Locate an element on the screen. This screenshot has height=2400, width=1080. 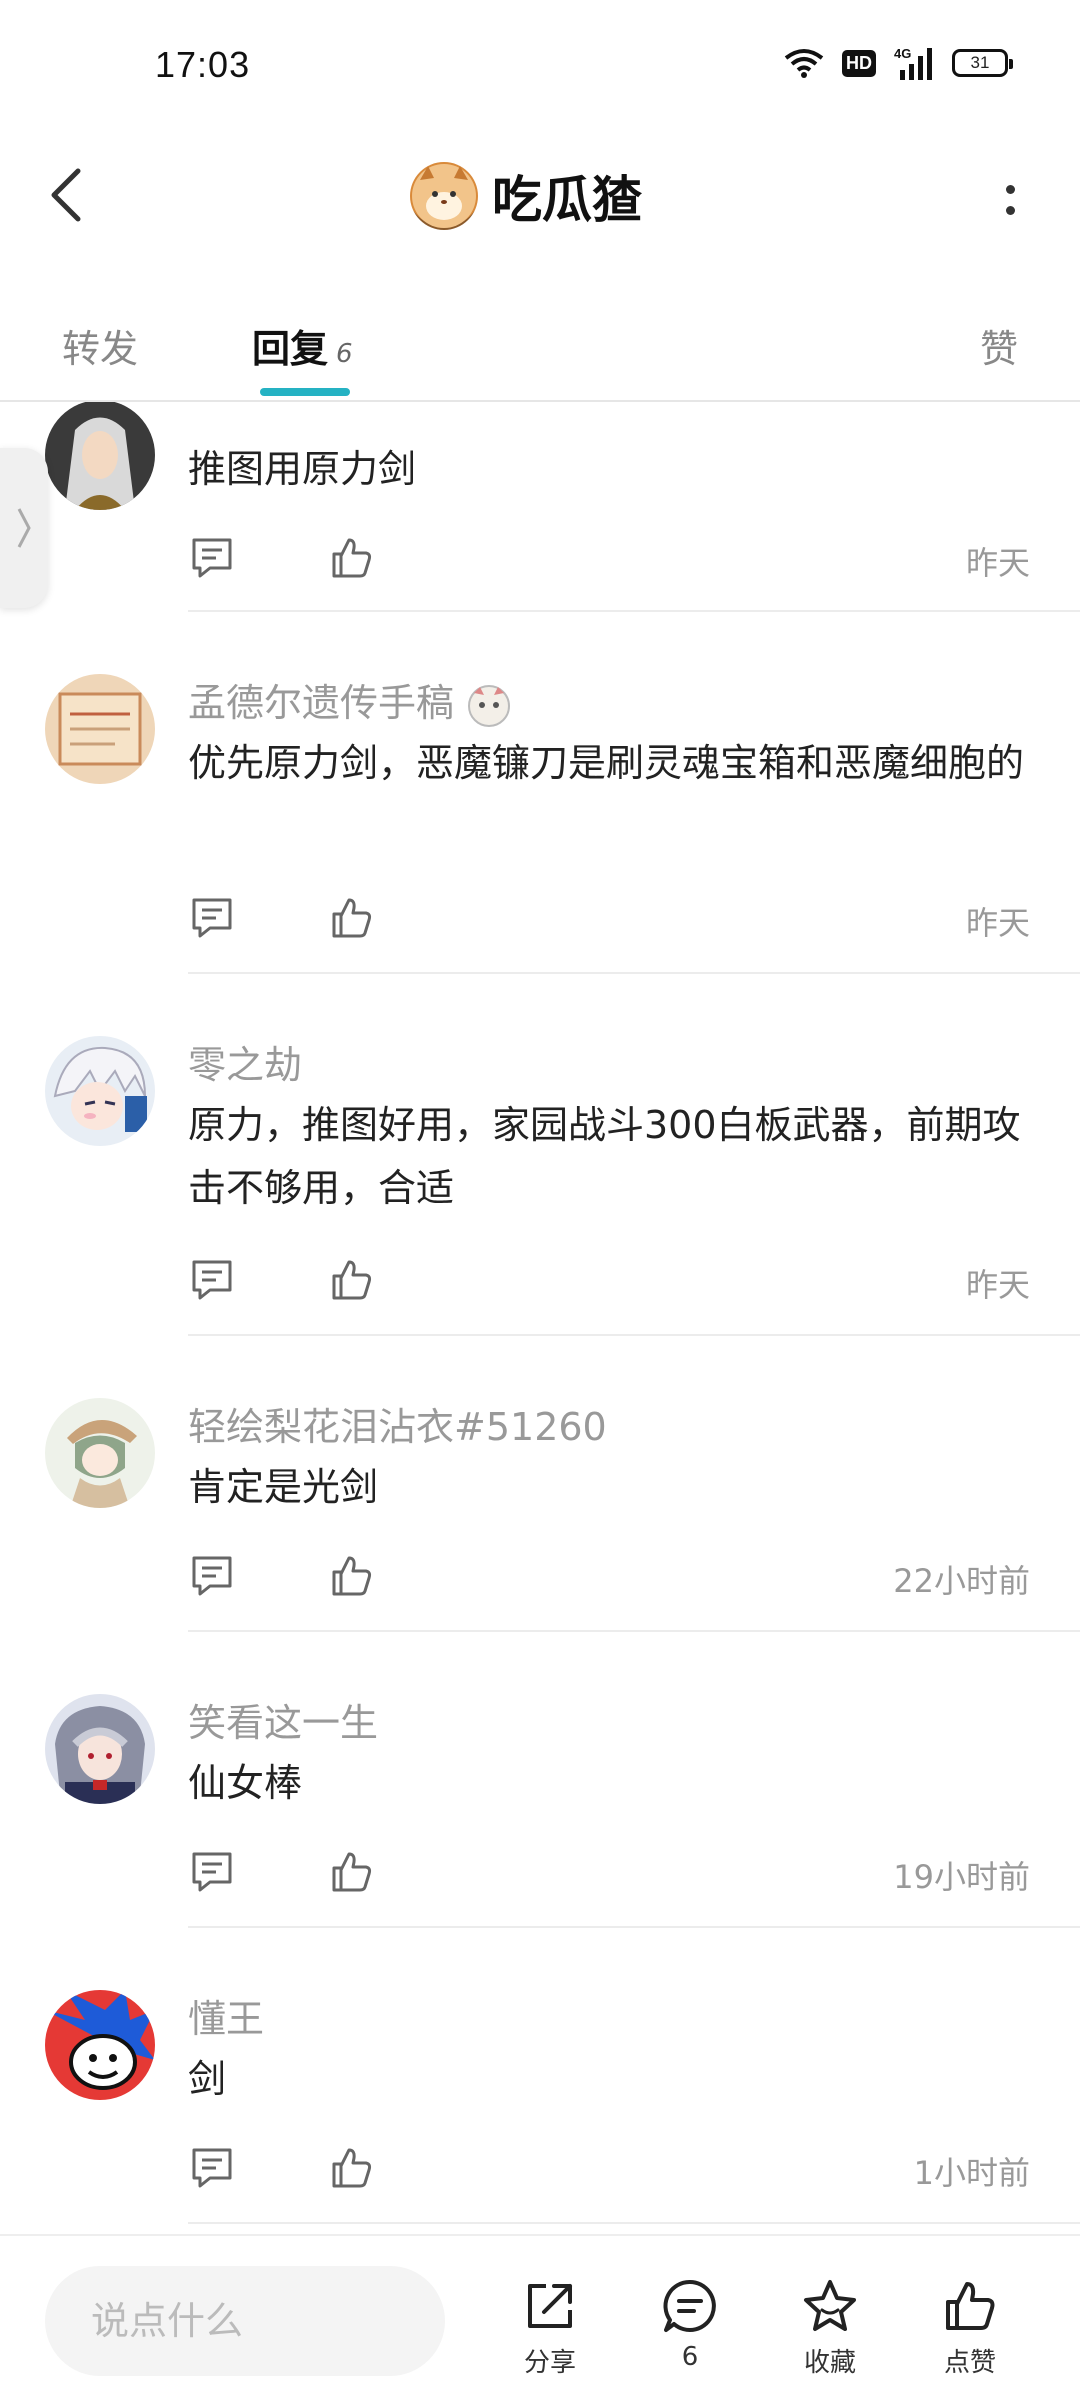
header: 吃瓜猹 is located at coordinates (540, 195).